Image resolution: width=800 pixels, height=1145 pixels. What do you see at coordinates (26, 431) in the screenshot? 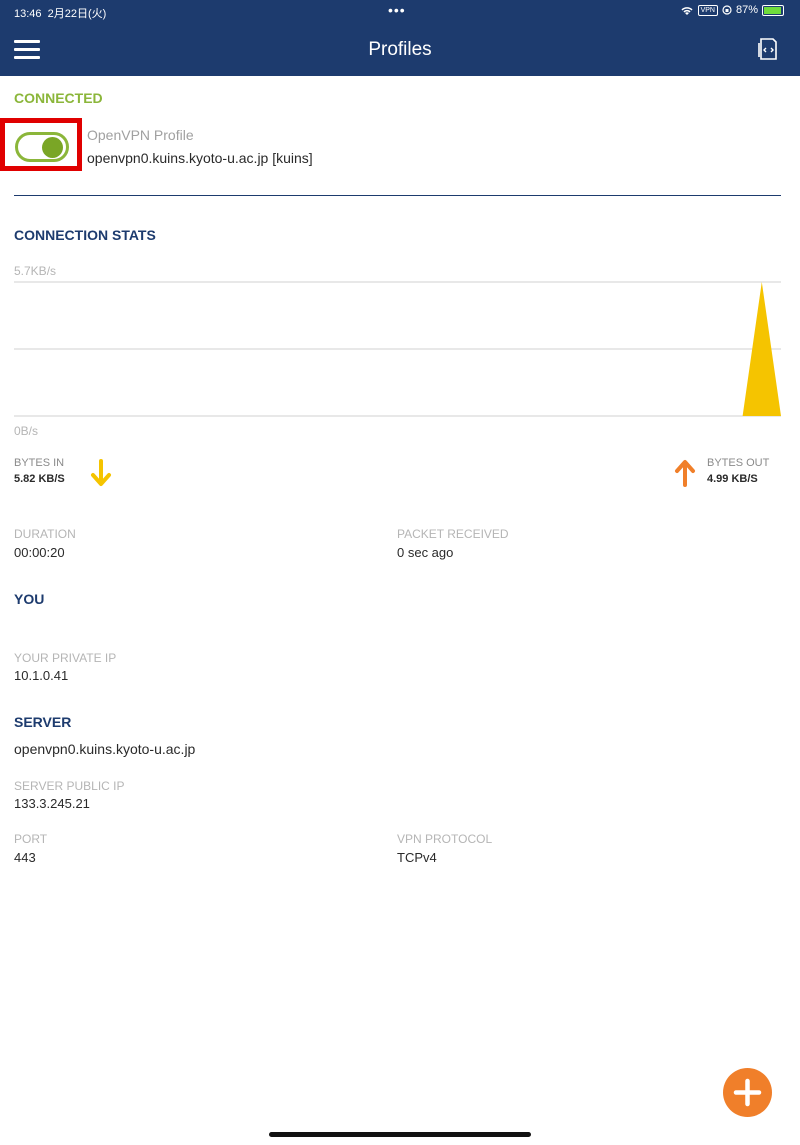
I see `chart-ylabel-bottom: 0B/s` at bounding box center [26, 431].